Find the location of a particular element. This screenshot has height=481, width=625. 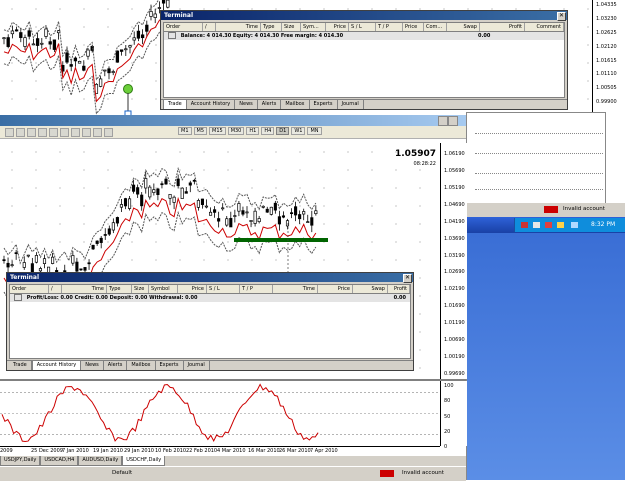

terminal-top-title: Terminal is located at coordinates (179, 15).